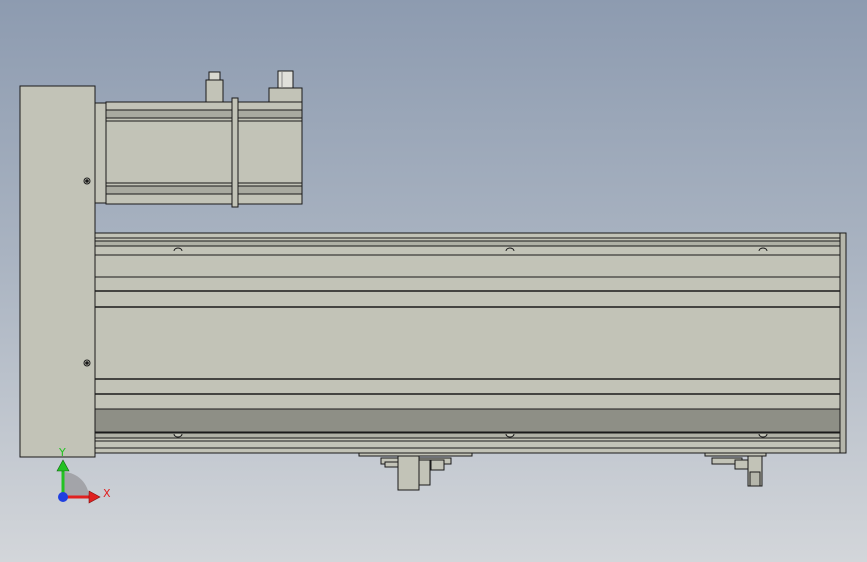 The height and width of the screenshot is (562, 867). I want to click on end-plate-body, so click(57, 271).